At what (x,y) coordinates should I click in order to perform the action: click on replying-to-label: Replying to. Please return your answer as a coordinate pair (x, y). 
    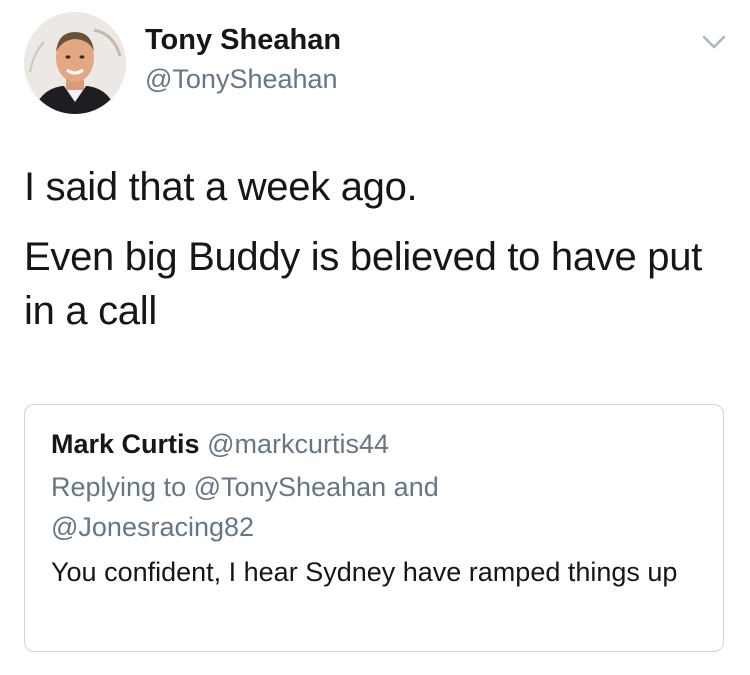
    Looking at the image, I should click on (119, 487).